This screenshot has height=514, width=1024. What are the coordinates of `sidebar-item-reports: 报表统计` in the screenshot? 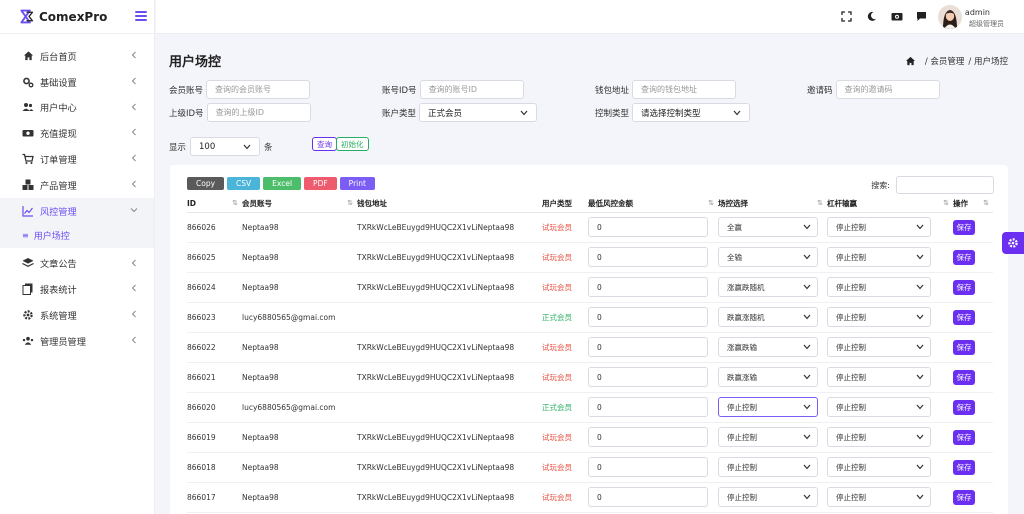 It's located at (77, 289).